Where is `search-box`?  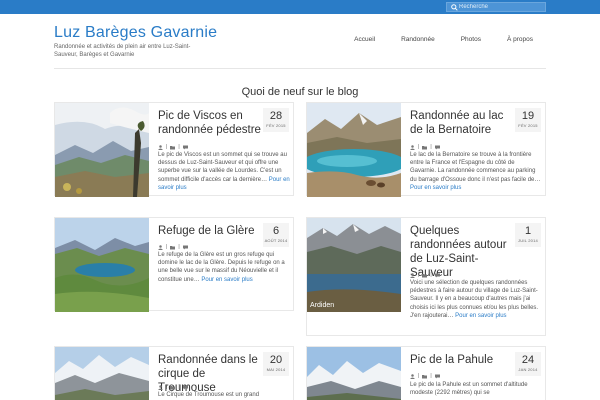 search-box is located at coordinates (496, 7).